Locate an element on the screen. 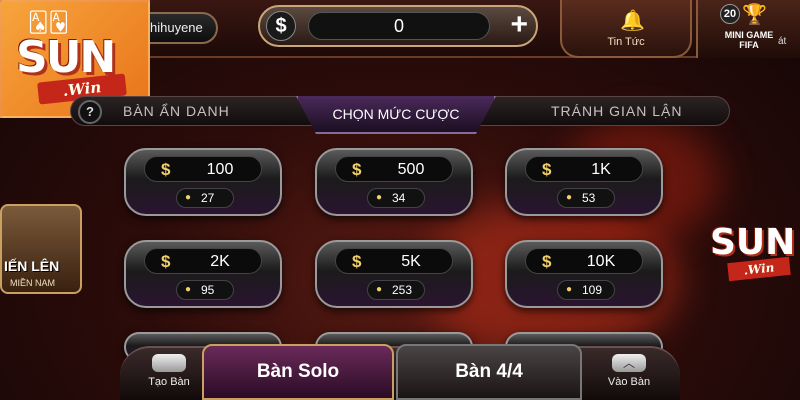 This screenshot has width=800, height=400. bell-icon: 🔔 is located at coordinates (632, 20).